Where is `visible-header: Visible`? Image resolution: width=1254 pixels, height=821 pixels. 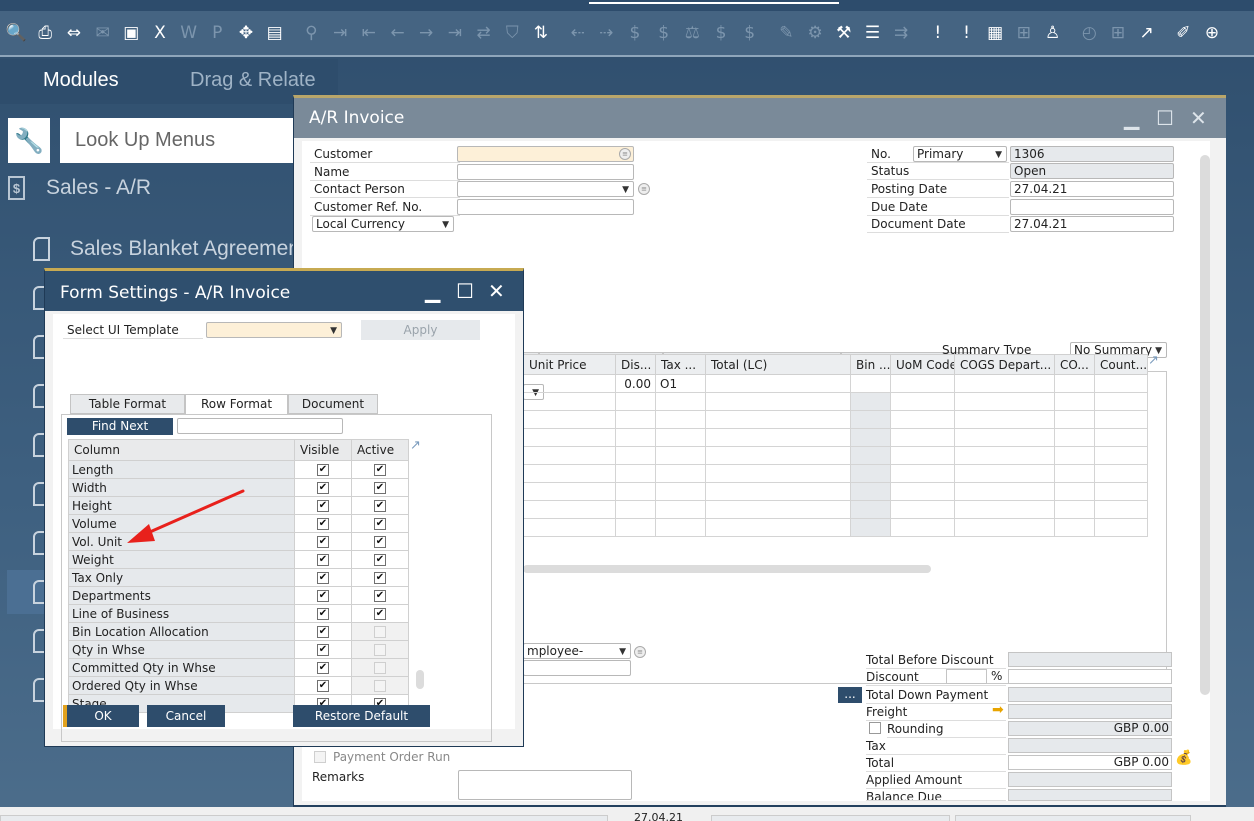 visible-header: Visible is located at coordinates (323, 450).